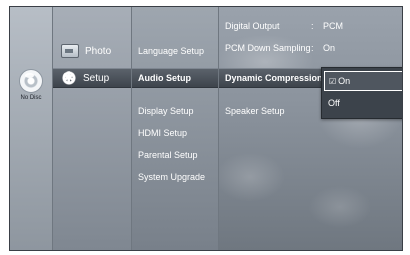  What do you see at coordinates (69, 77) in the screenshot?
I see `gear-icon` at bounding box center [69, 77].